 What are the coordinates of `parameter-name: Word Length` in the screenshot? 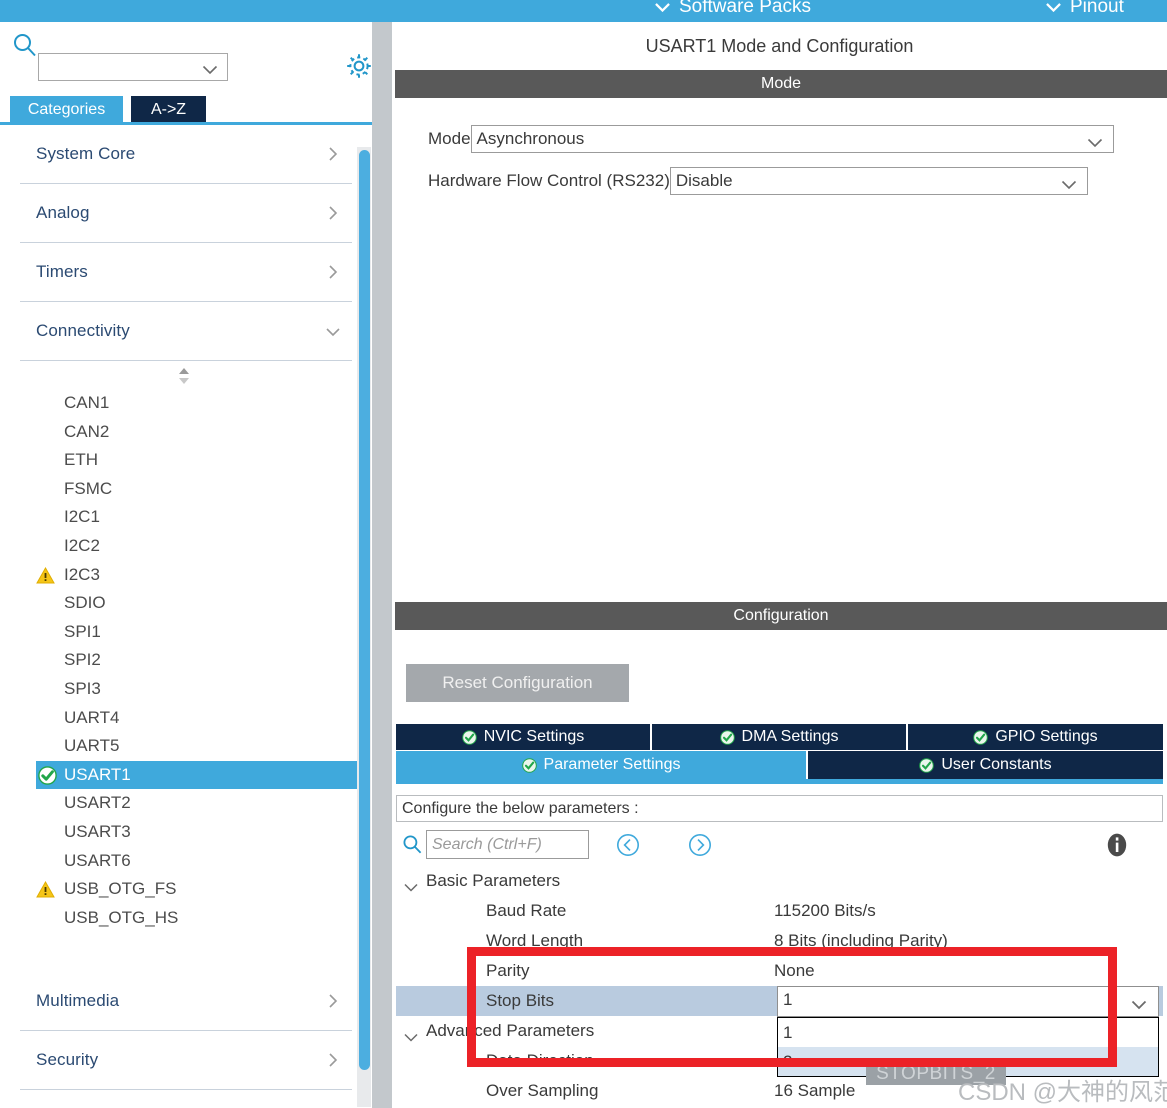 It's located at (535, 940).